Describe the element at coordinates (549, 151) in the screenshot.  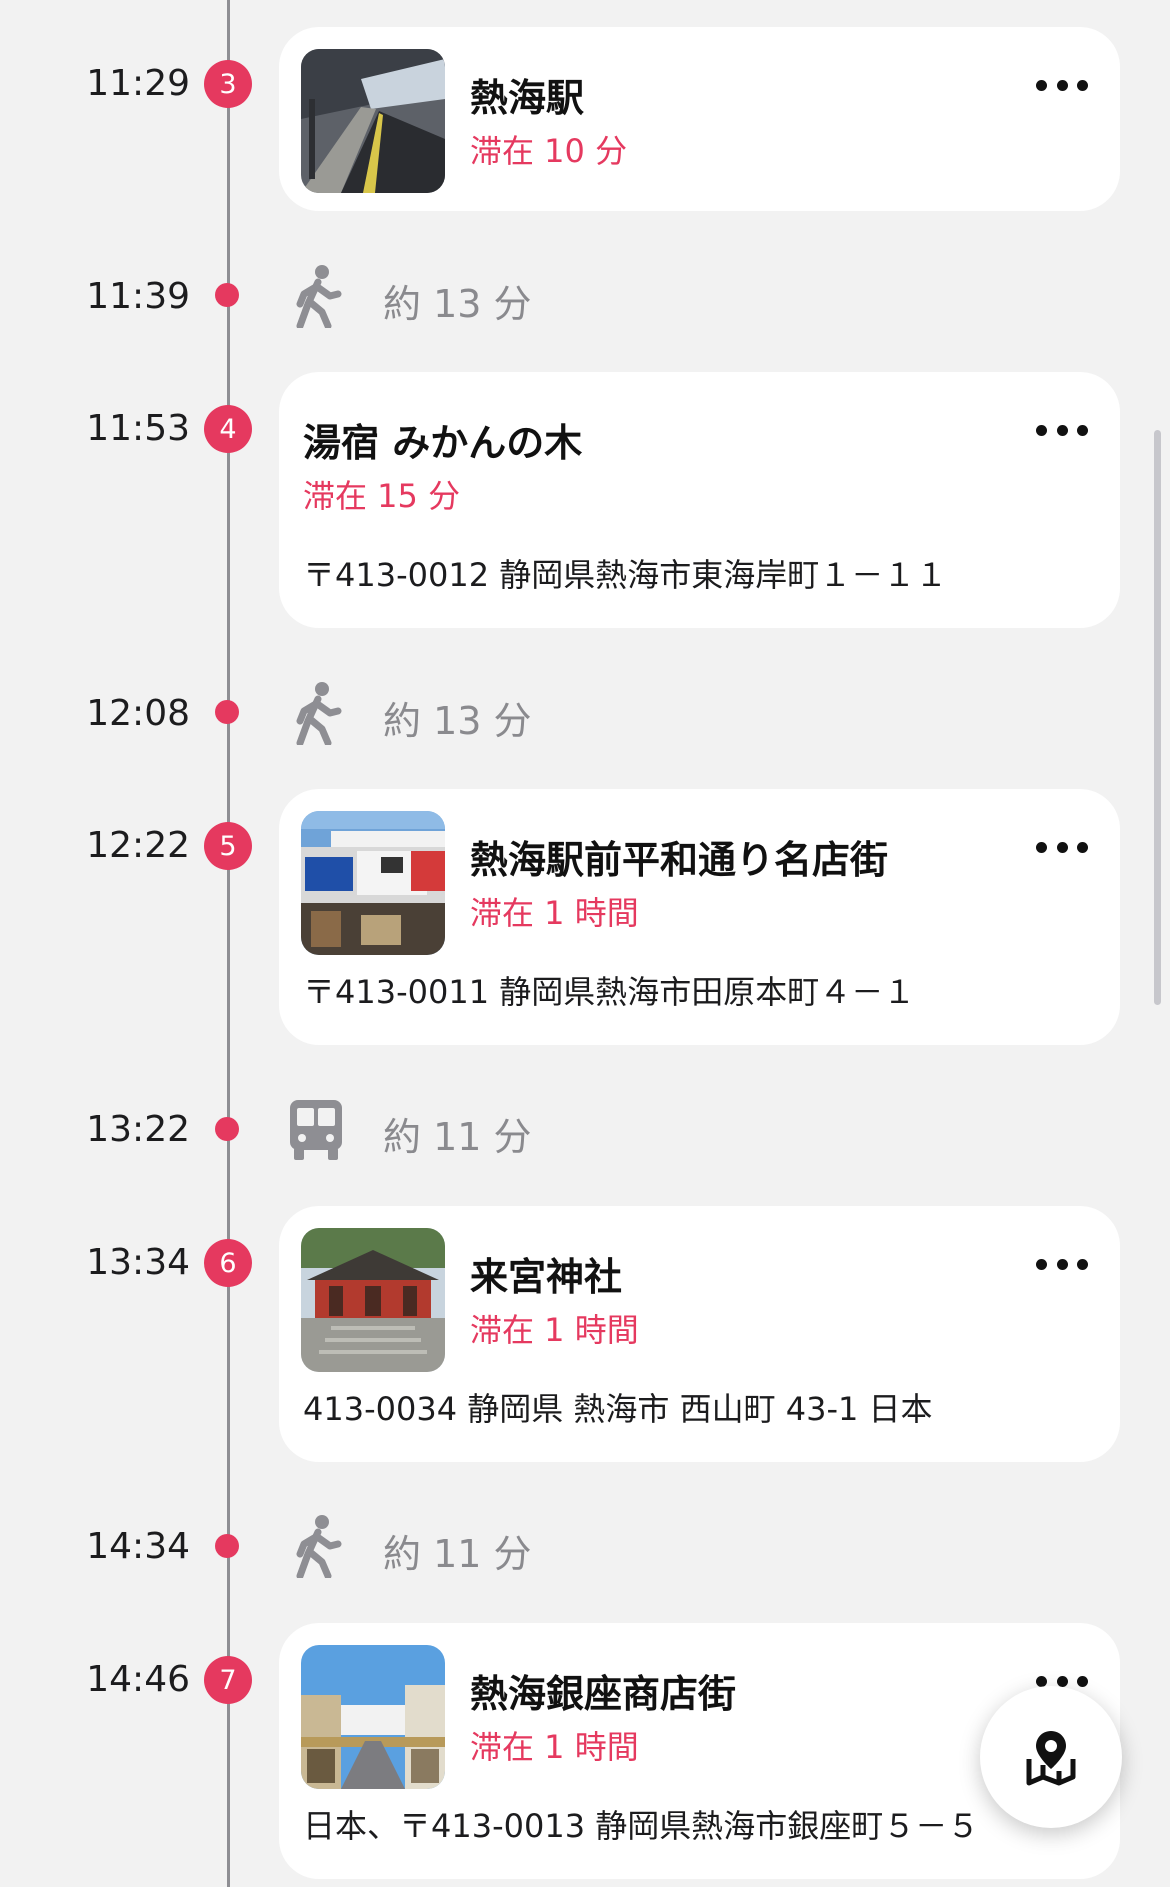
I see `stop-stay-duration: 滞在 10 分` at that location.